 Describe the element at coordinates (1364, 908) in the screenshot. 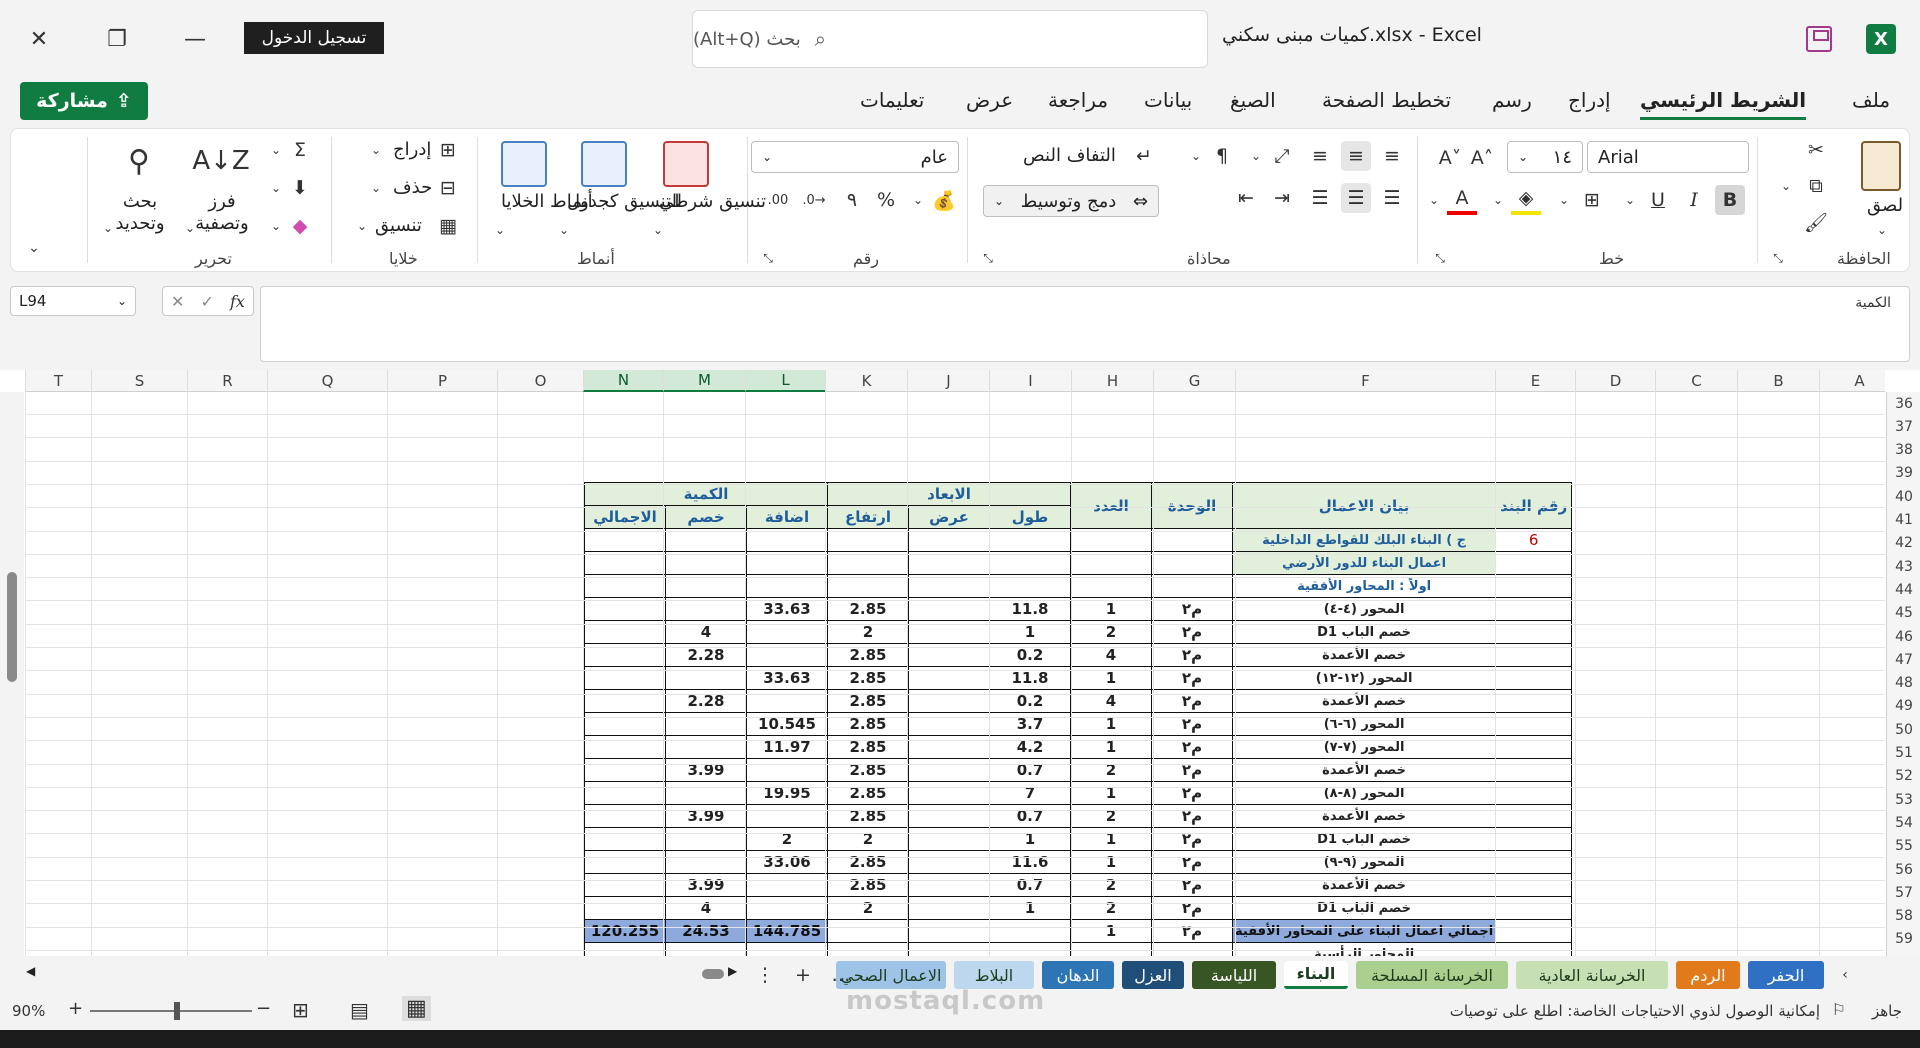

I see `description-cell: خصم الباب D1` at that location.